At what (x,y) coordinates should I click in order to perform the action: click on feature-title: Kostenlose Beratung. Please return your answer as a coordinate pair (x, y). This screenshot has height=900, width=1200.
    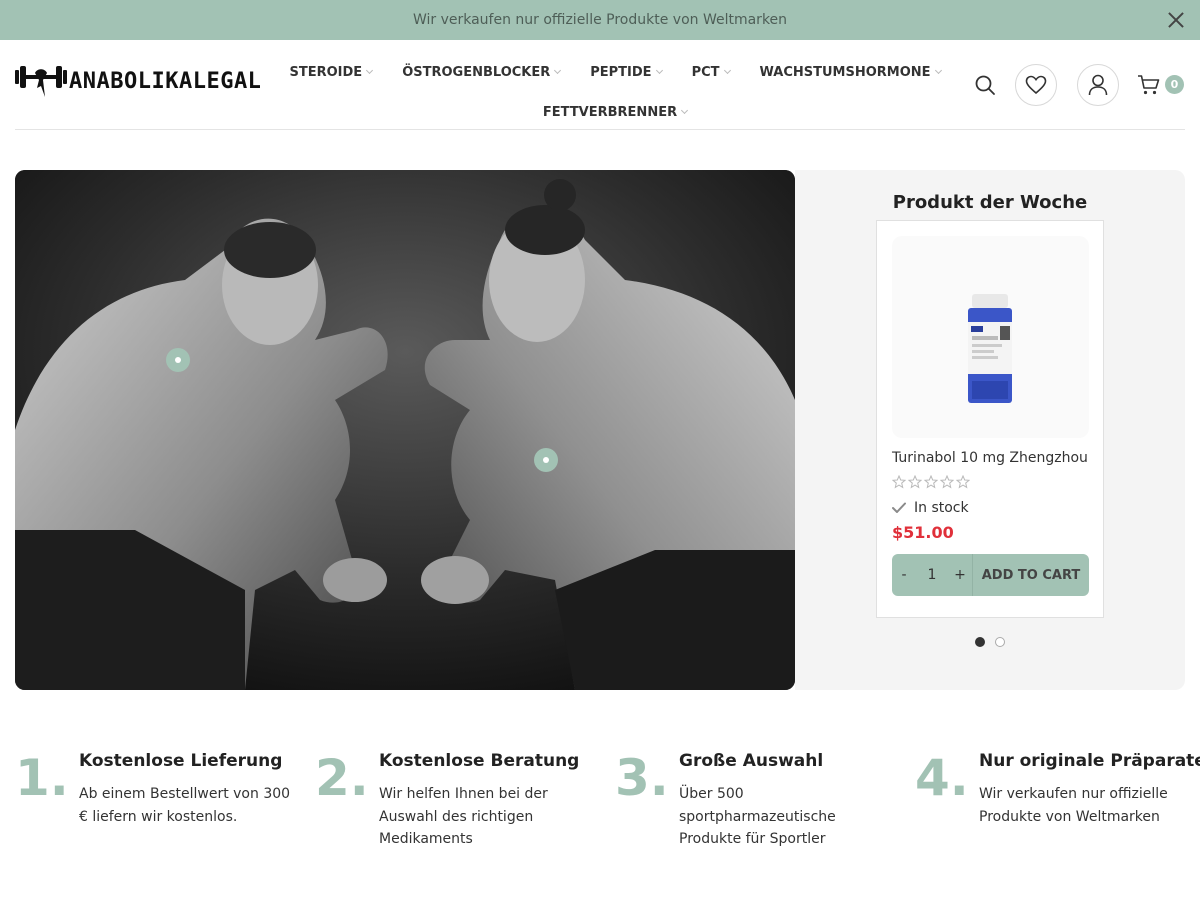
    Looking at the image, I should click on (479, 761).